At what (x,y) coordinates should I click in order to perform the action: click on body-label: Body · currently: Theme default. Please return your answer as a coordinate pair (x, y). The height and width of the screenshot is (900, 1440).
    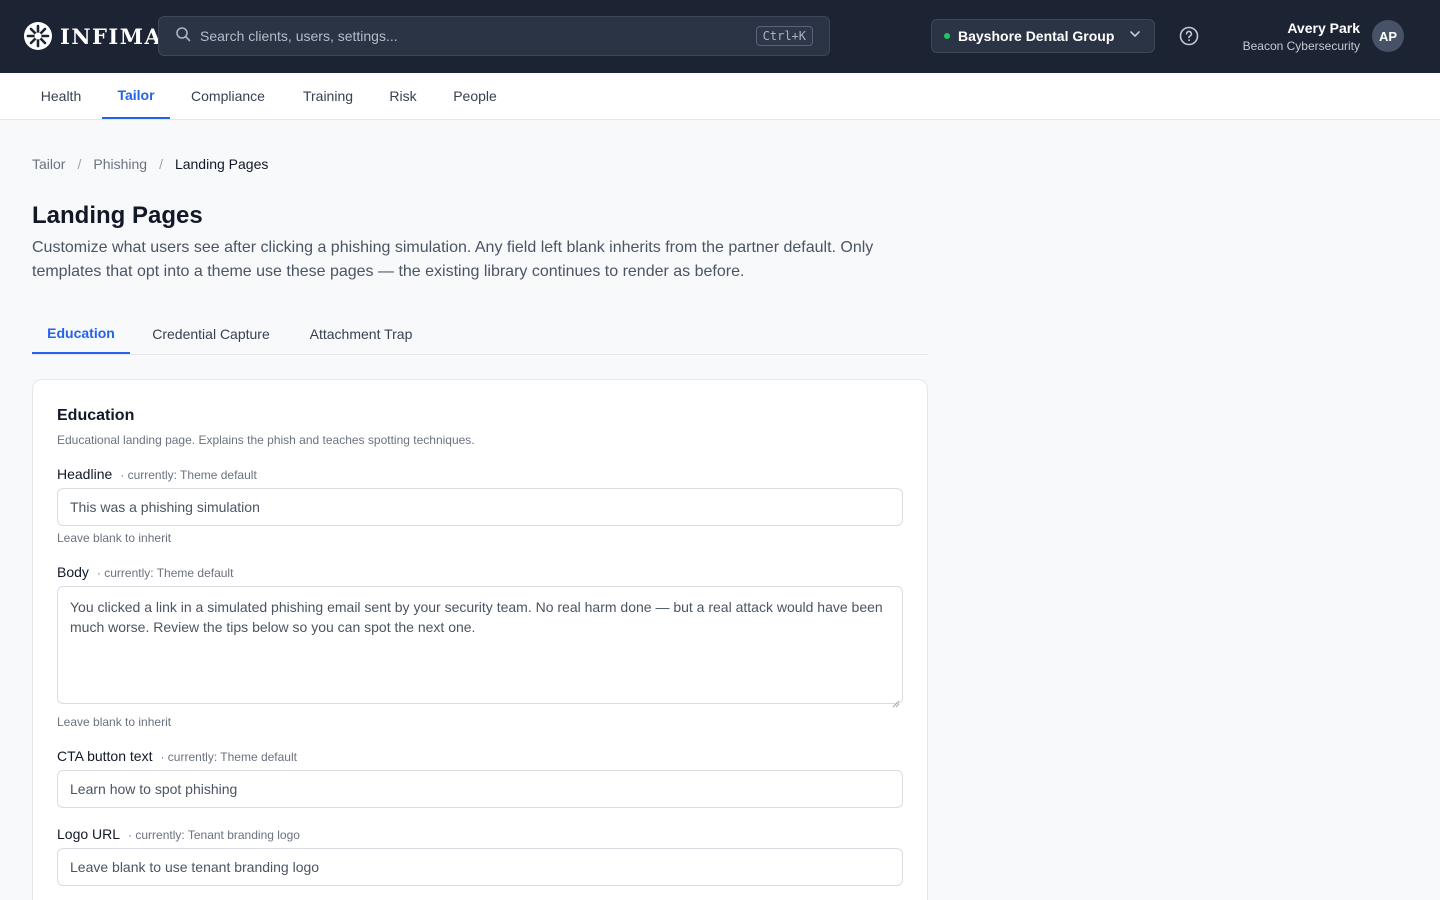
    Looking at the image, I should click on (145, 572).